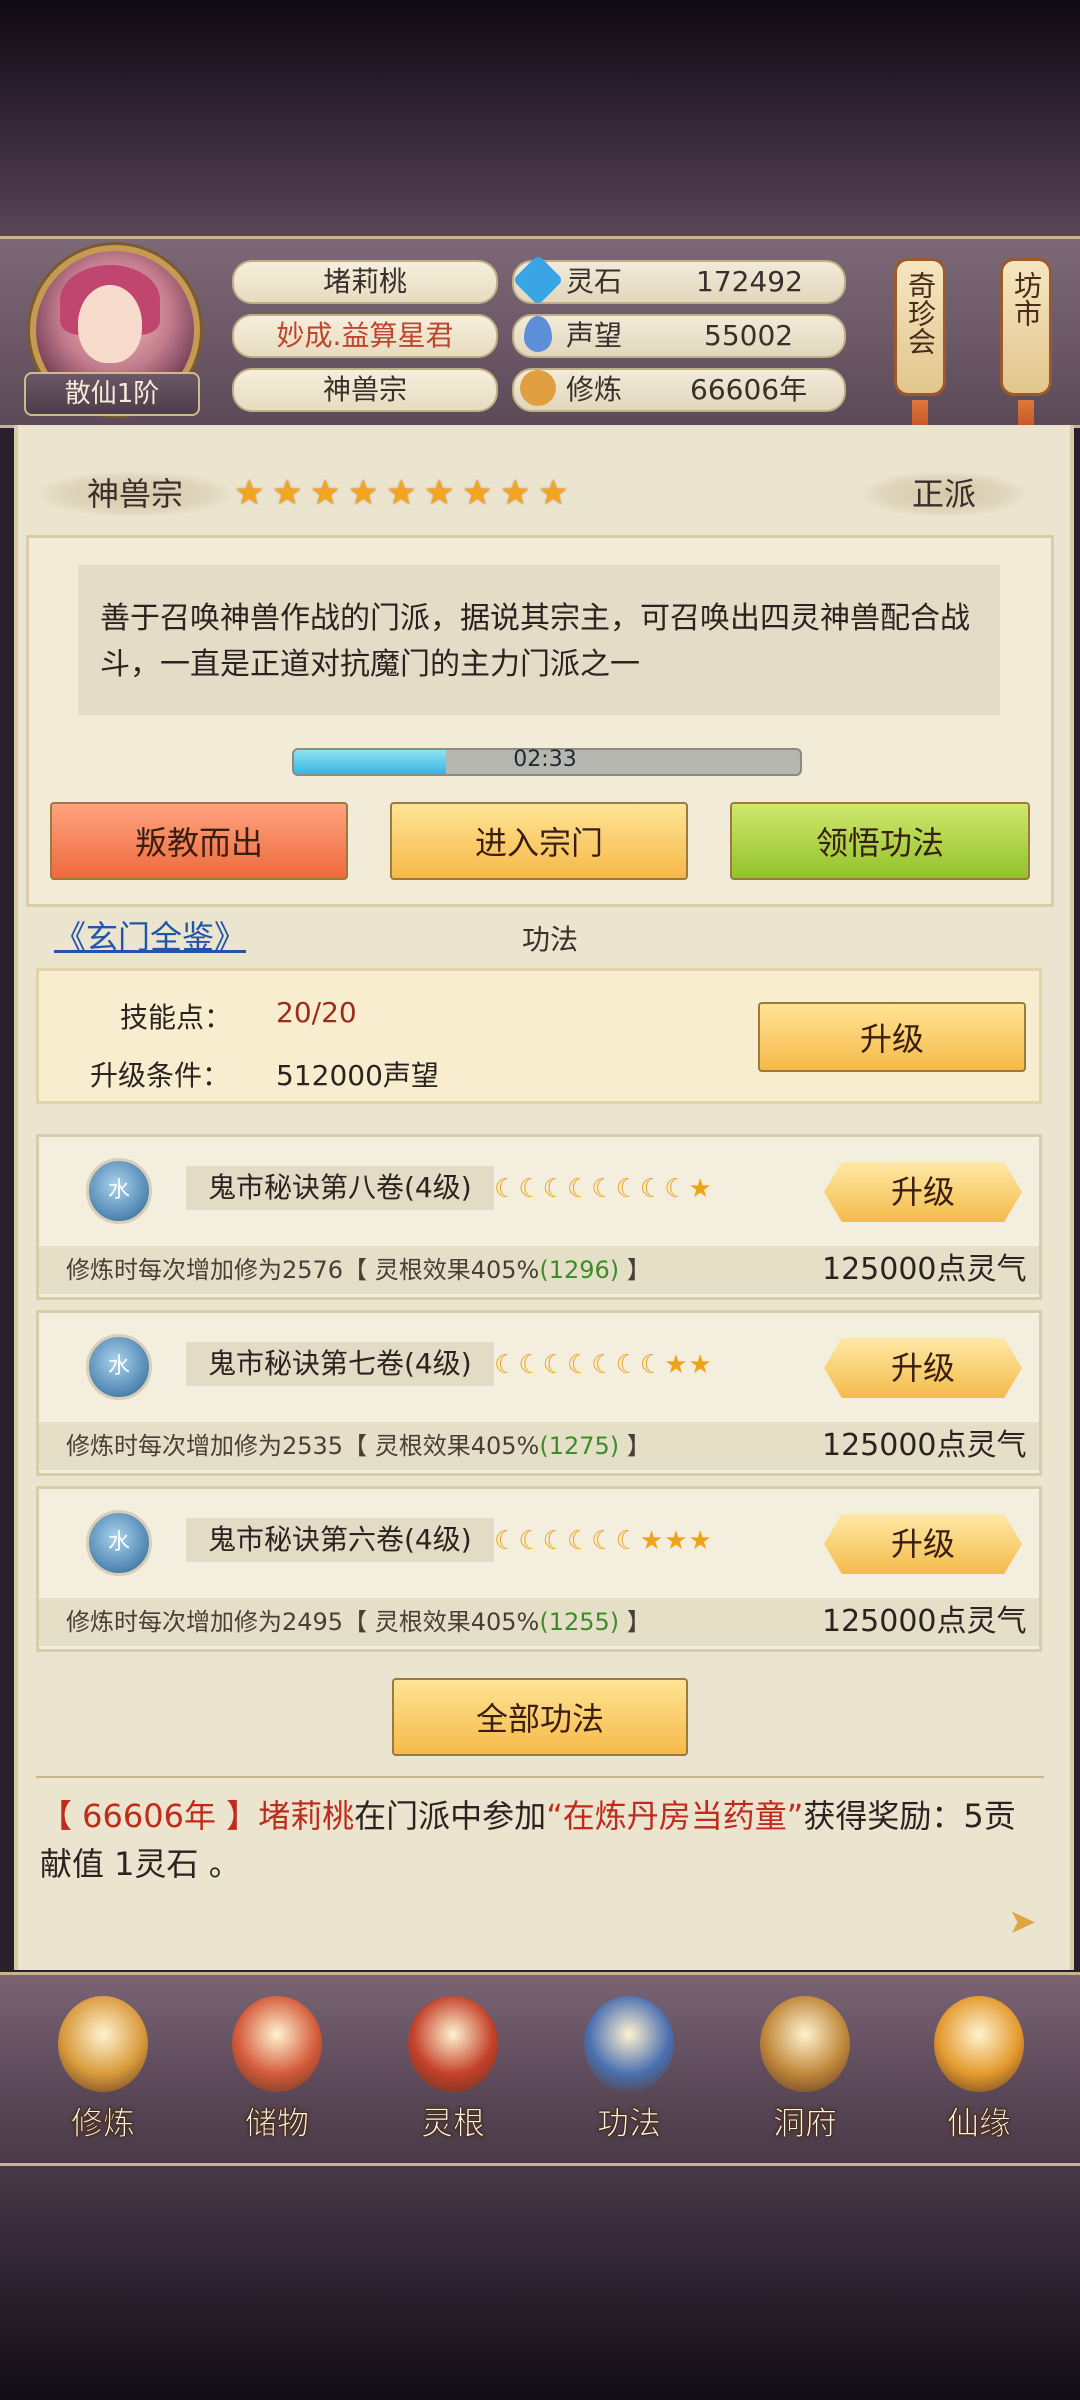  What do you see at coordinates (979, 2044) in the screenshot?
I see `gourd-icon` at bounding box center [979, 2044].